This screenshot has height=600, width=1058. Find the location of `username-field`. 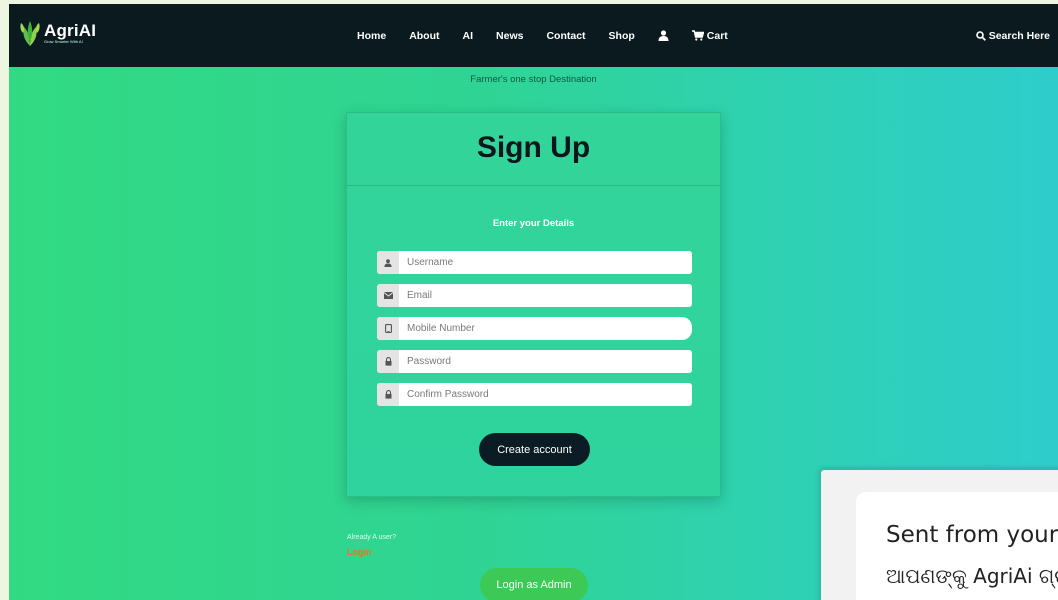

username-field is located at coordinates (534, 262).